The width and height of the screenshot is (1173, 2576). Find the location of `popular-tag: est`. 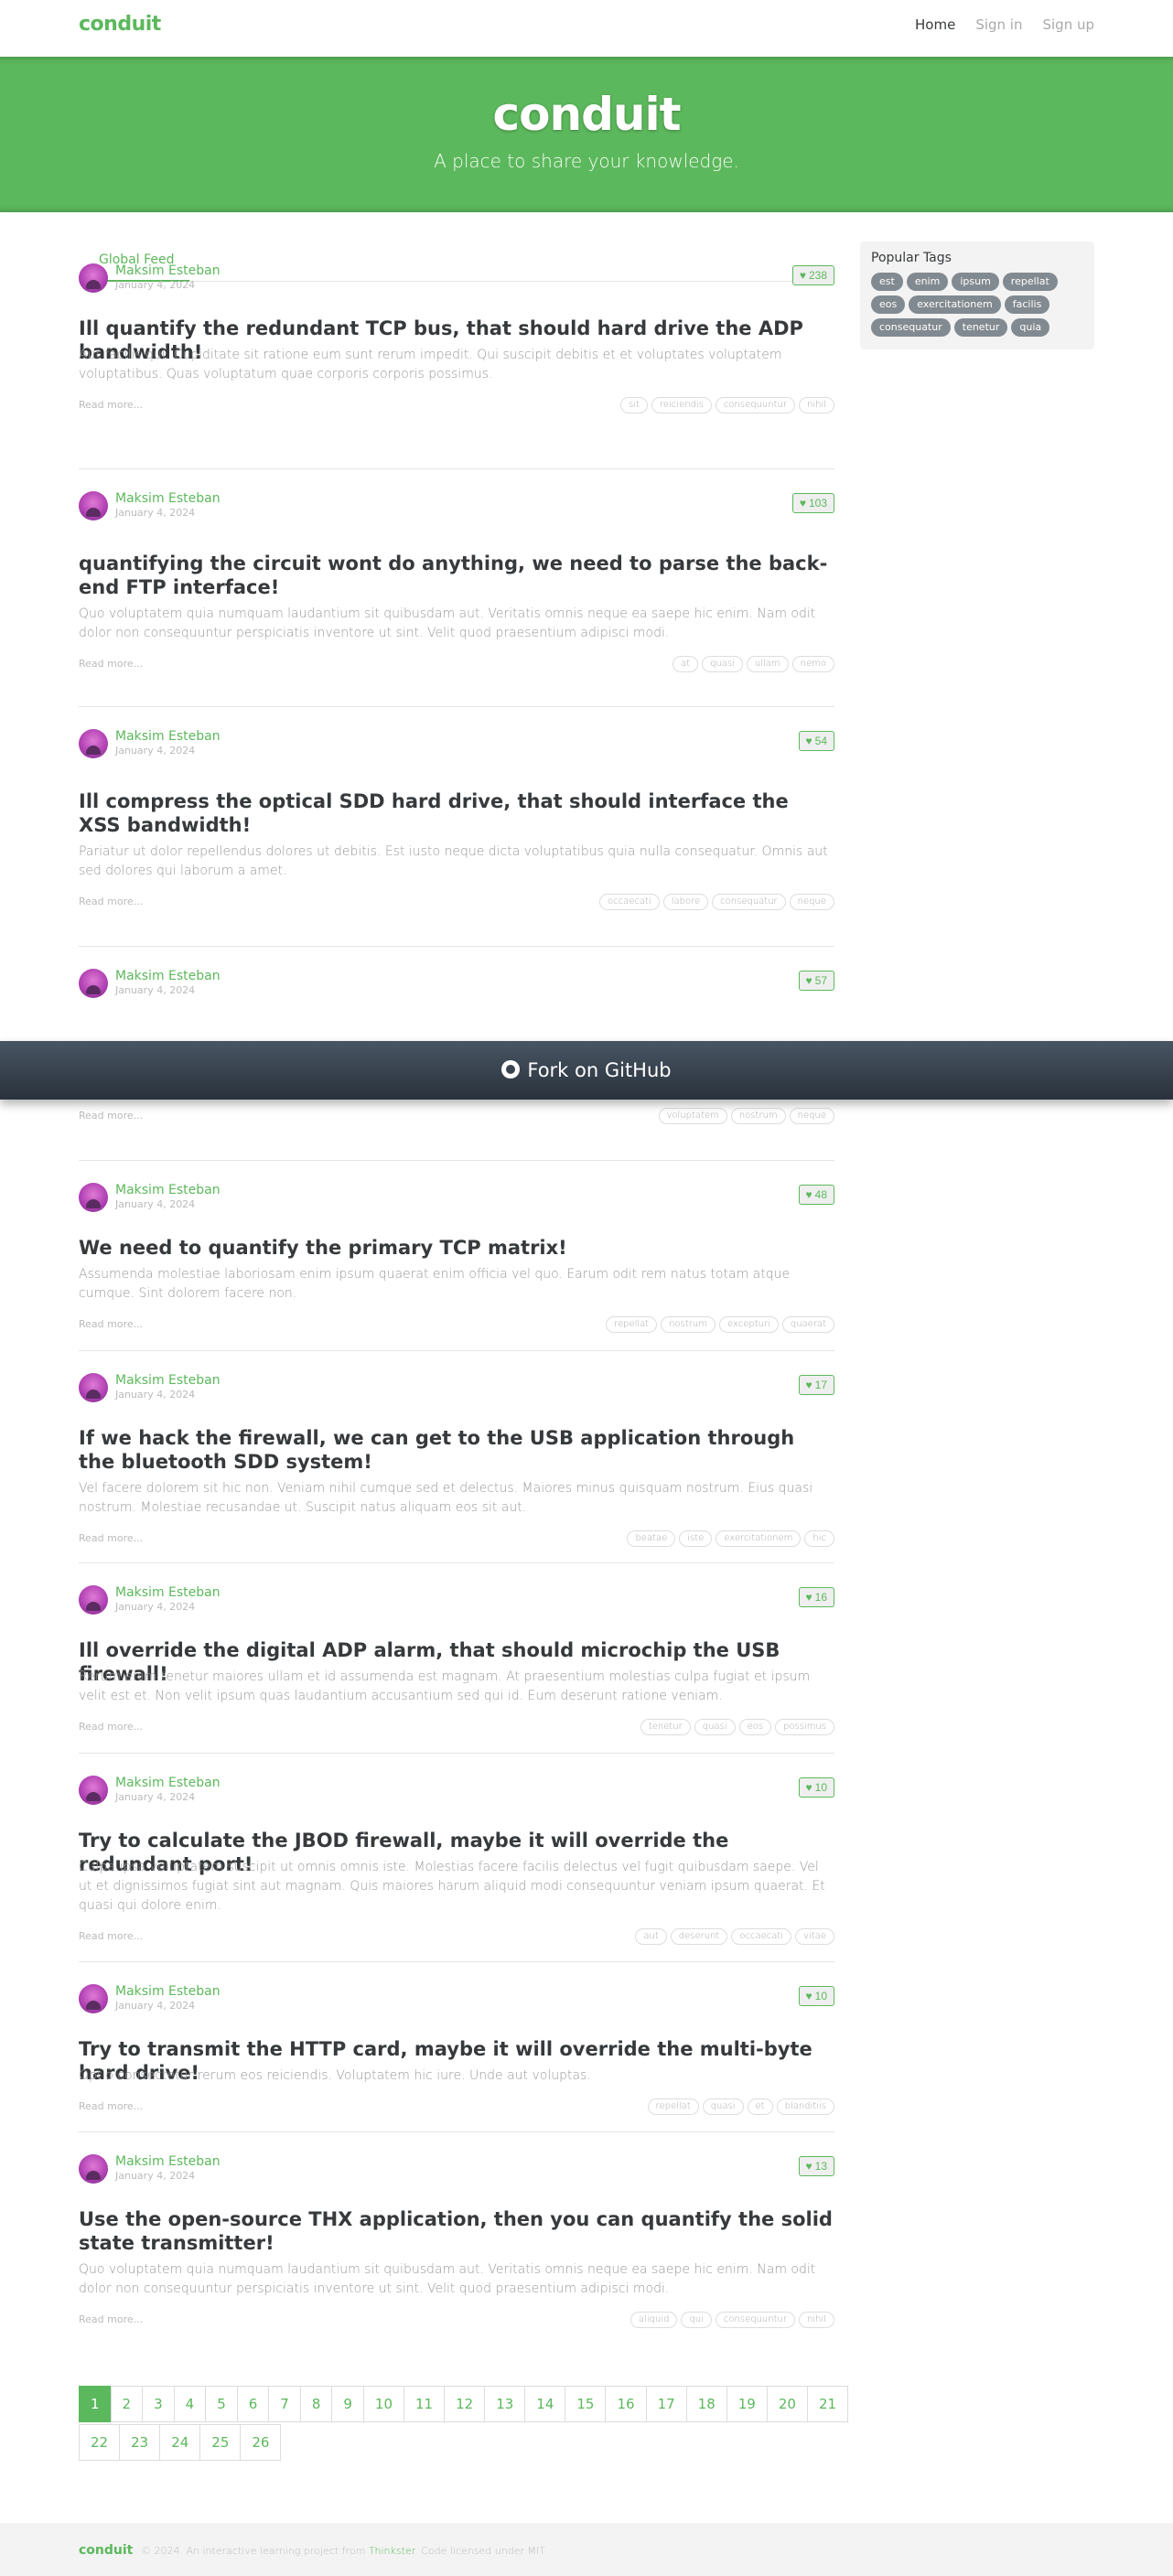

popular-tag: est is located at coordinates (887, 282).